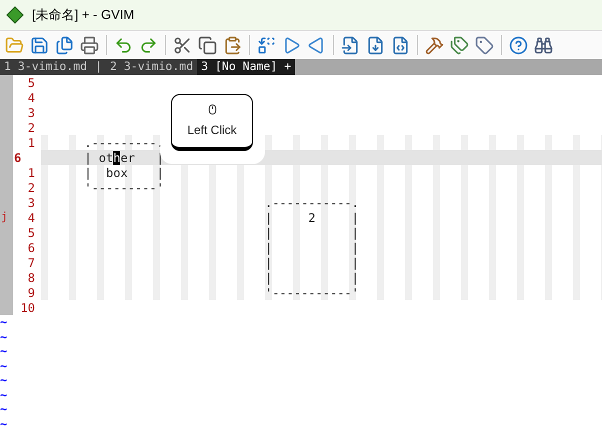  What do you see at coordinates (316, 45) in the screenshot?
I see `triangle-left-icon` at bounding box center [316, 45].